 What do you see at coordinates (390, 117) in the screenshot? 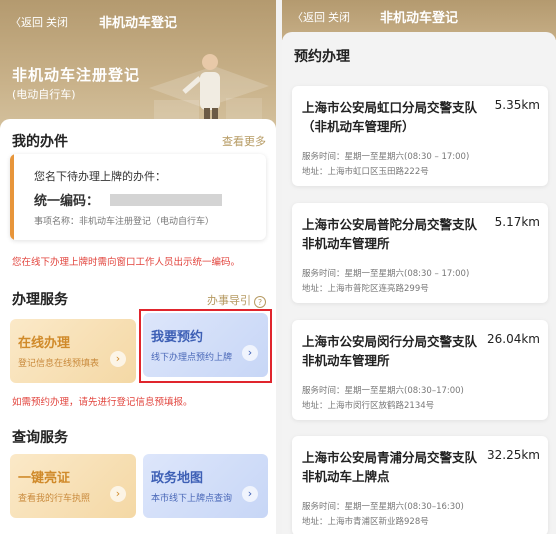
I see `office-name: 上海市公安局虹口分局交警支队（非机动车管理所）` at bounding box center [390, 117].